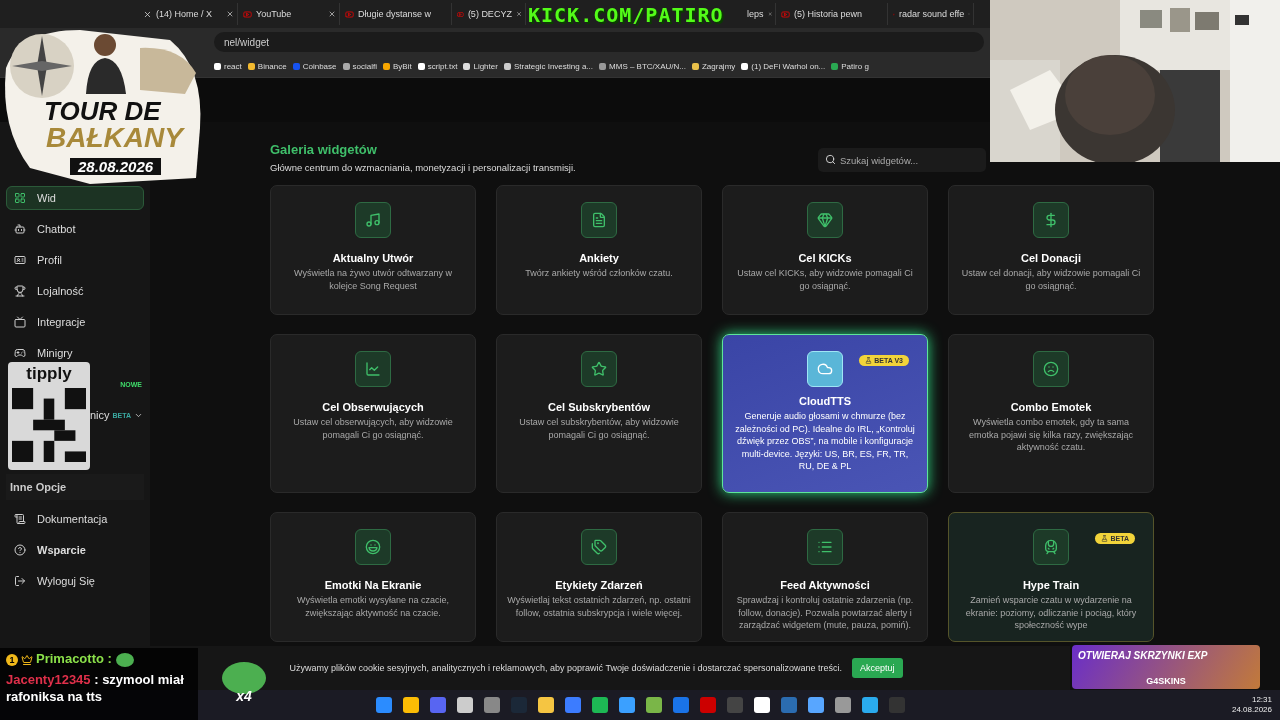 This screenshot has width=1280, height=720. Describe the element at coordinates (932, 14) in the screenshot. I see `browser-tab: radar sound effe` at that location.